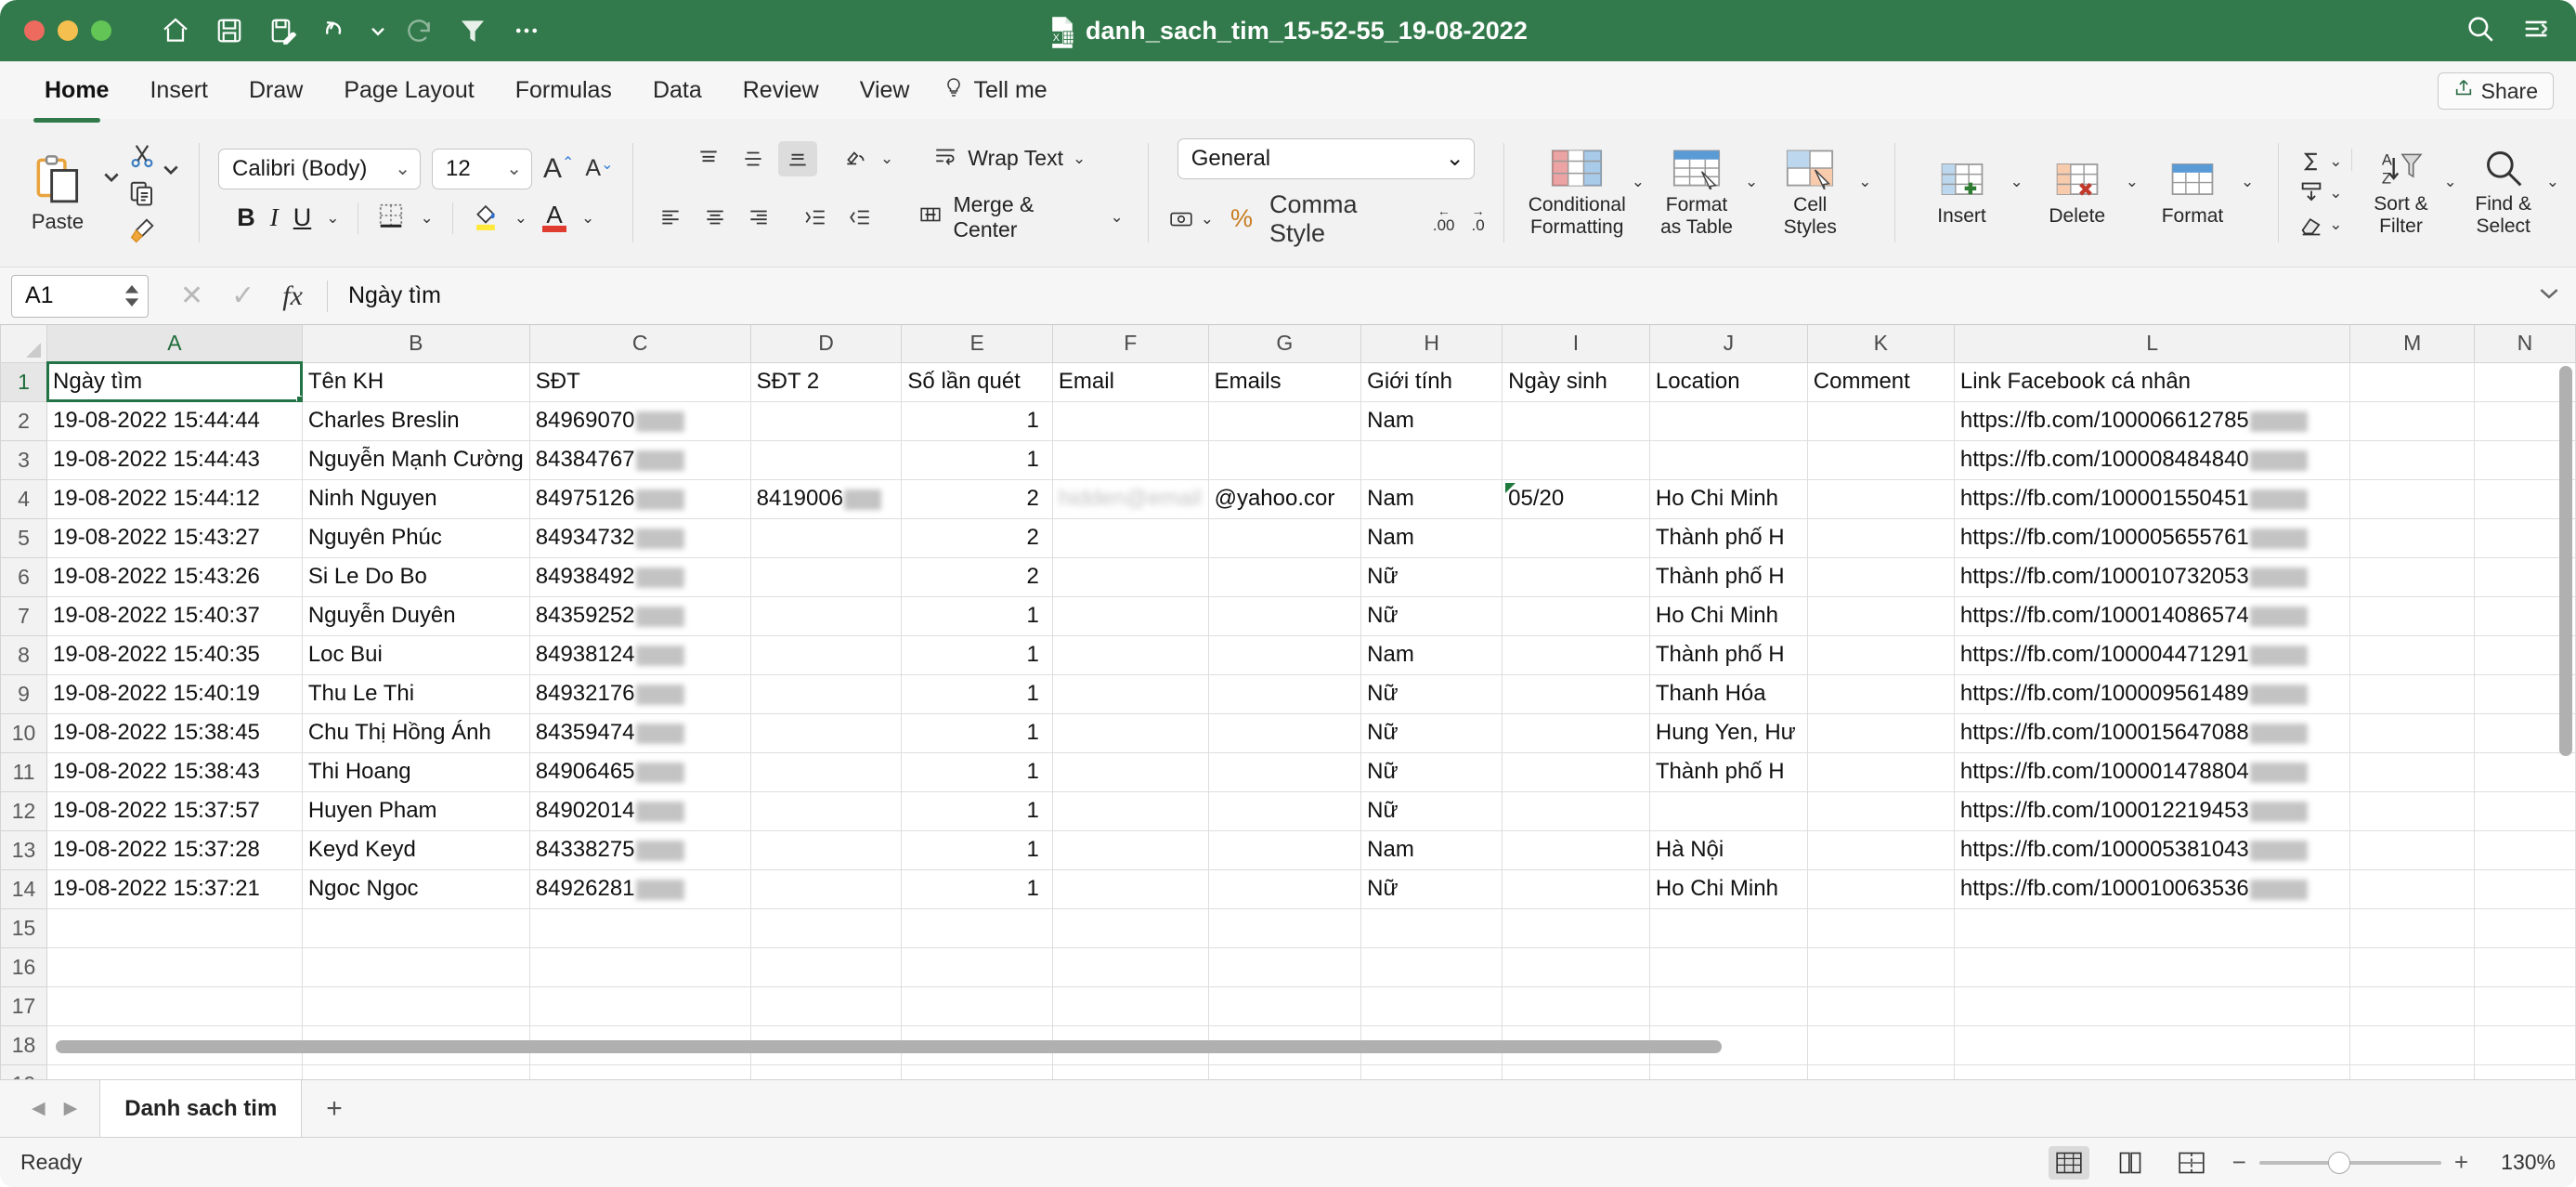  What do you see at coordinates (419, 30) in the screenshot?
I see `redo-icon` at bounding box center [419, 30].